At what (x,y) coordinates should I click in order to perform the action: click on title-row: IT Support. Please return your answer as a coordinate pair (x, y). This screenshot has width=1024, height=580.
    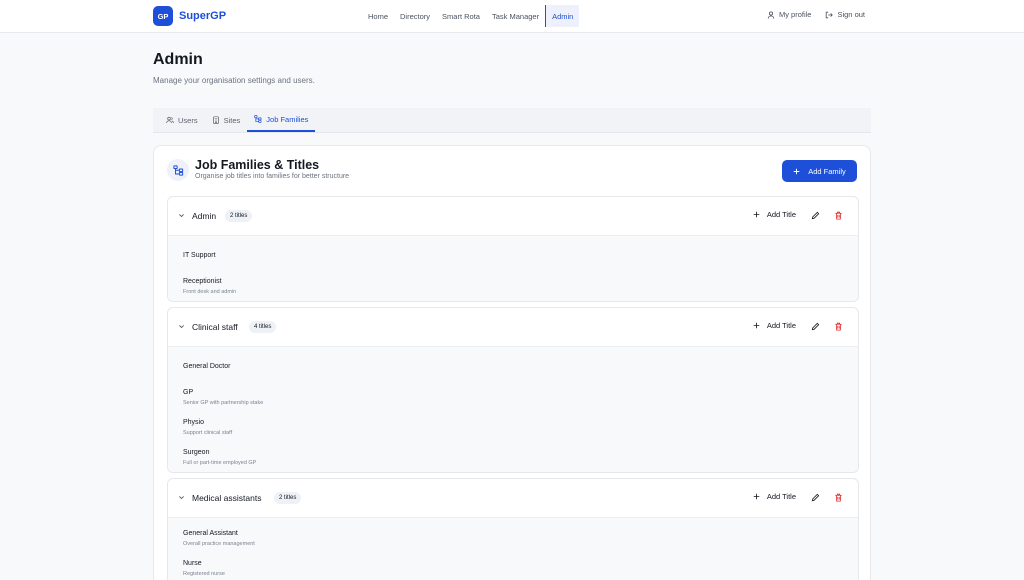
    Looking at the image, I should click on (513, 256).